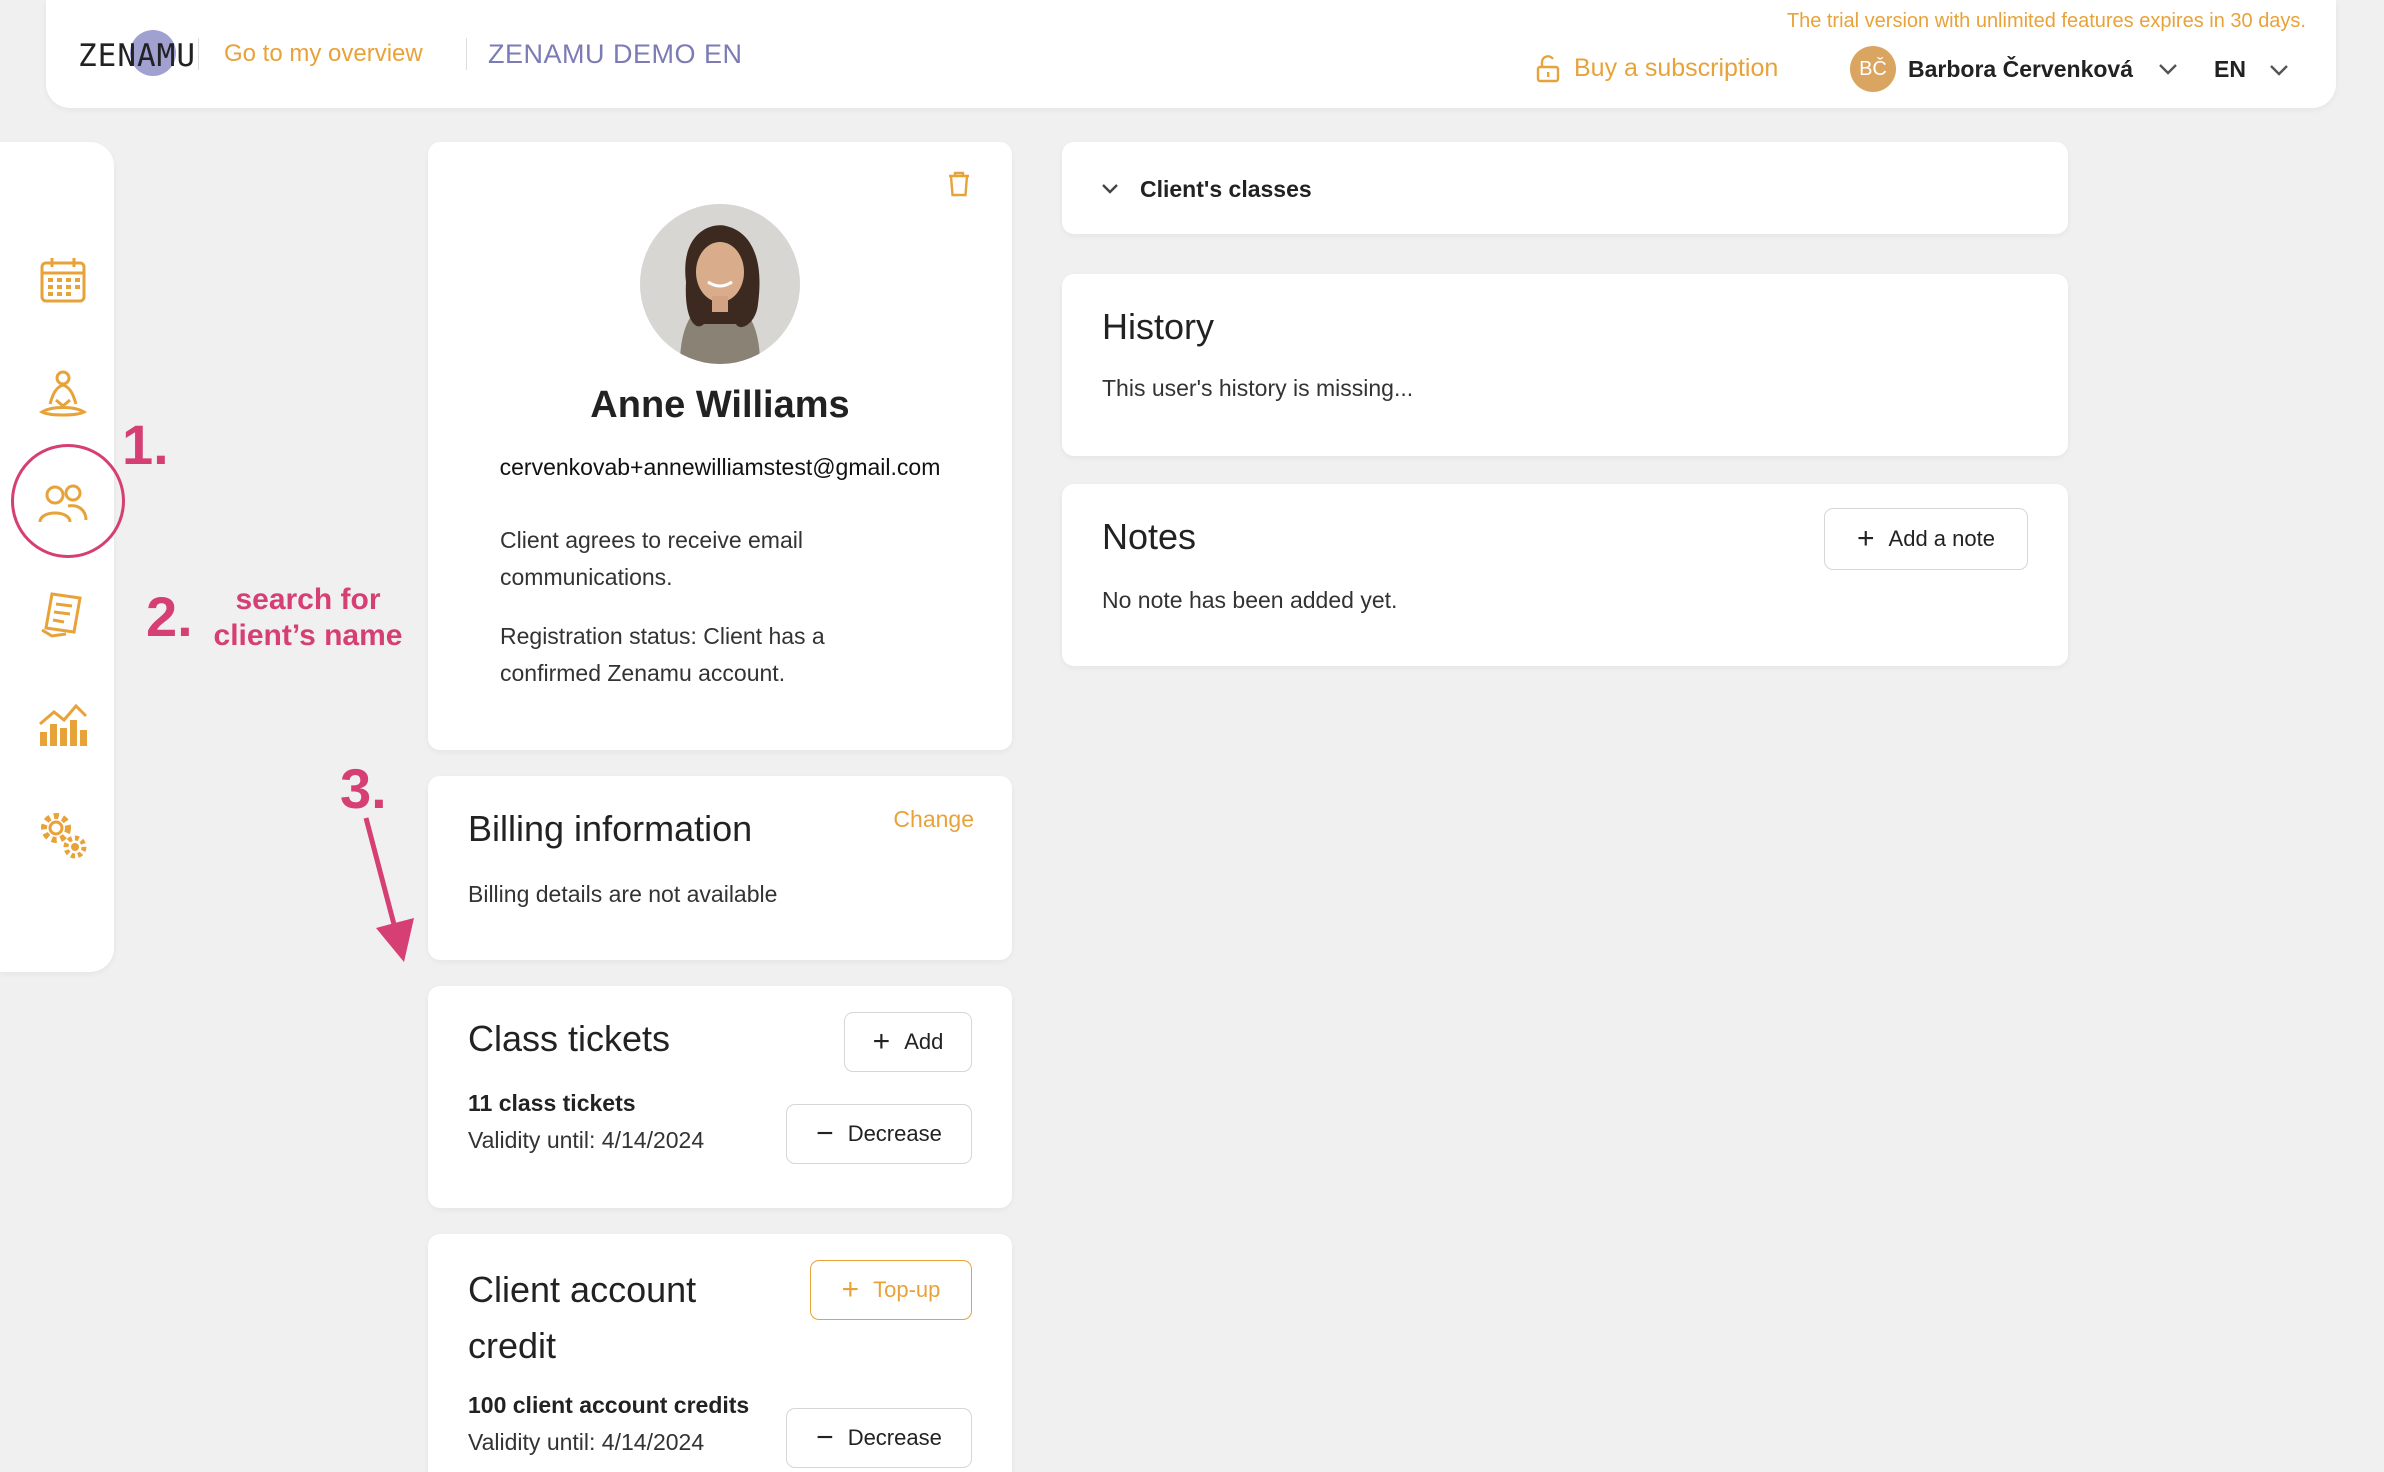  Describe the element at coordinates (145, 444) in the screenshot. I see `annotation-step1: 1.` at that location.